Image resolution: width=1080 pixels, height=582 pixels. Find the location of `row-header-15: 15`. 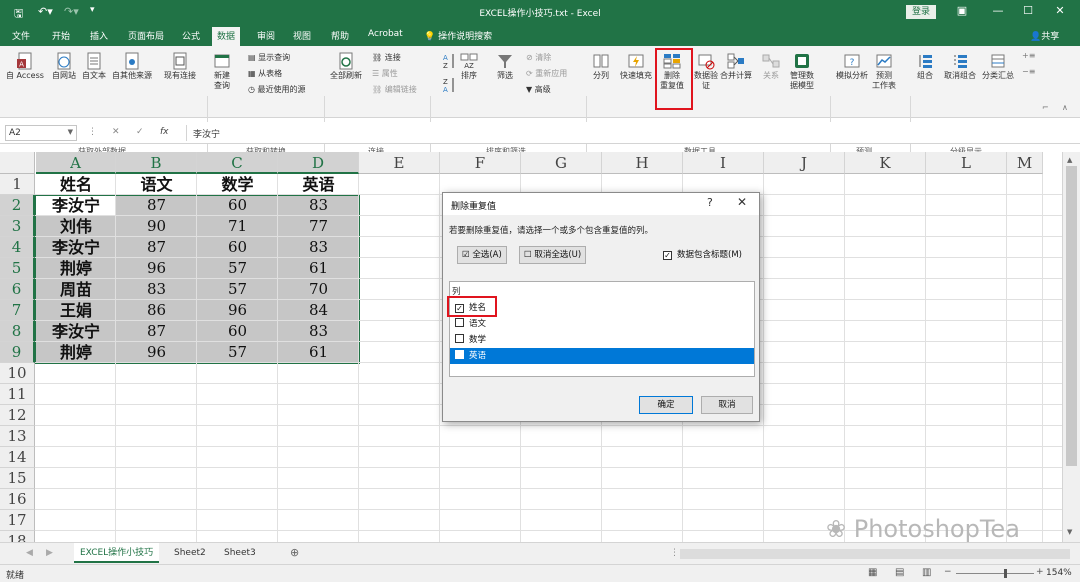

row-header-15: 15 is located at coordinates (17, 478).